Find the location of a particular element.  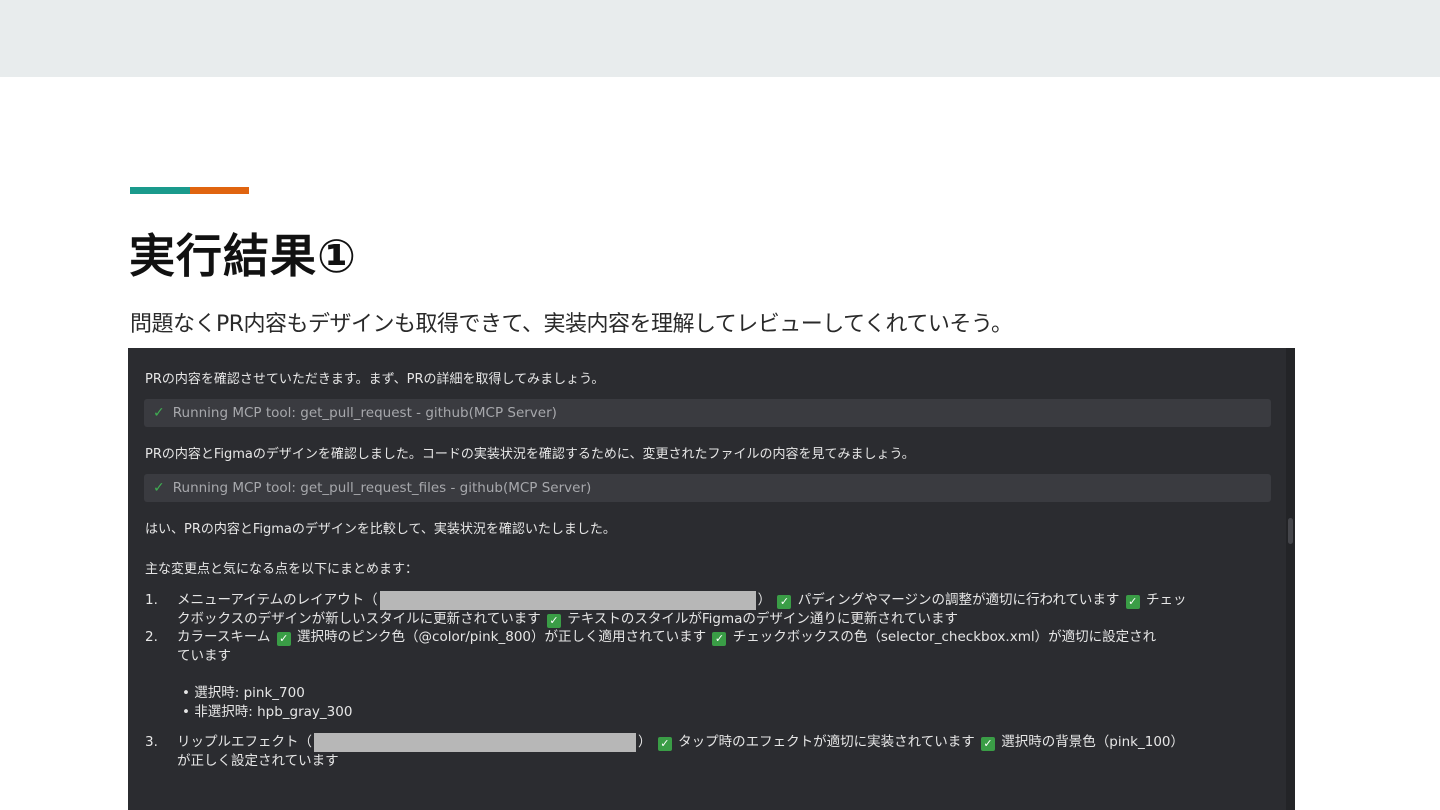

accent-bar is located at coordinates (189, 190).